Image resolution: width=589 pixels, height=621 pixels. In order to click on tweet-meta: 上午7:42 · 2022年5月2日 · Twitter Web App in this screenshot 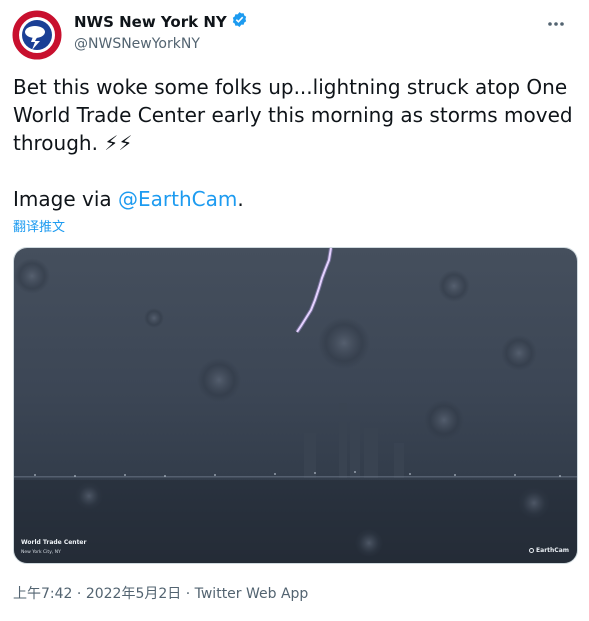, I will do `click(160, 593)`.